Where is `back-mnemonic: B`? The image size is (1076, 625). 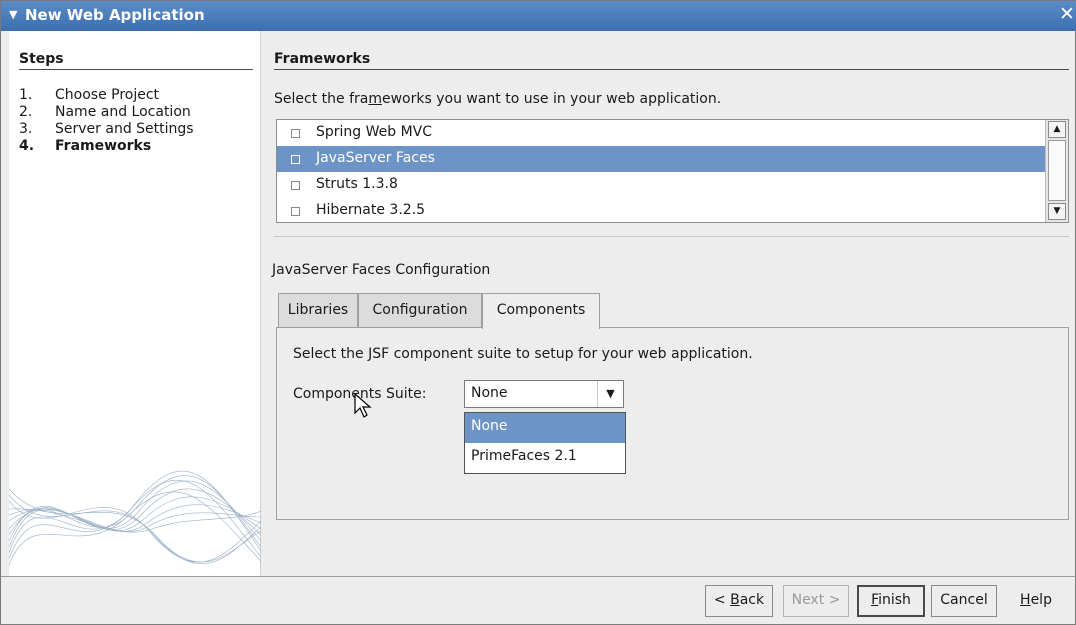
back-mnemonic: B is located at coordinates (735, 600).